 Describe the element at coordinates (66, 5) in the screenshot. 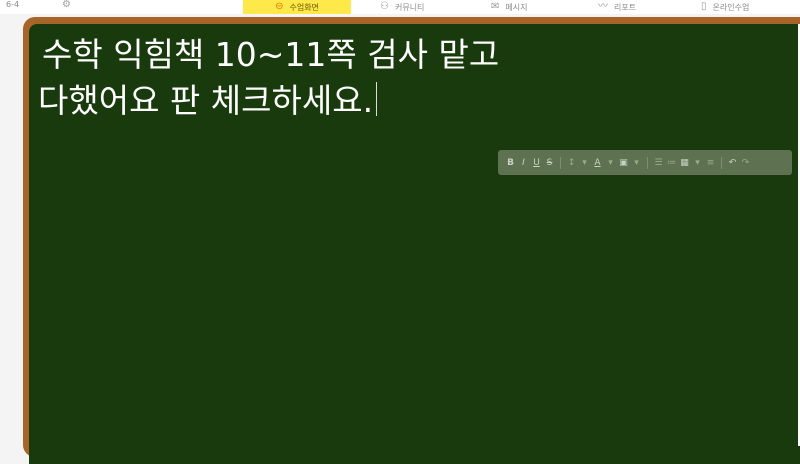

I see `gear-icon: ⚙` at that location.